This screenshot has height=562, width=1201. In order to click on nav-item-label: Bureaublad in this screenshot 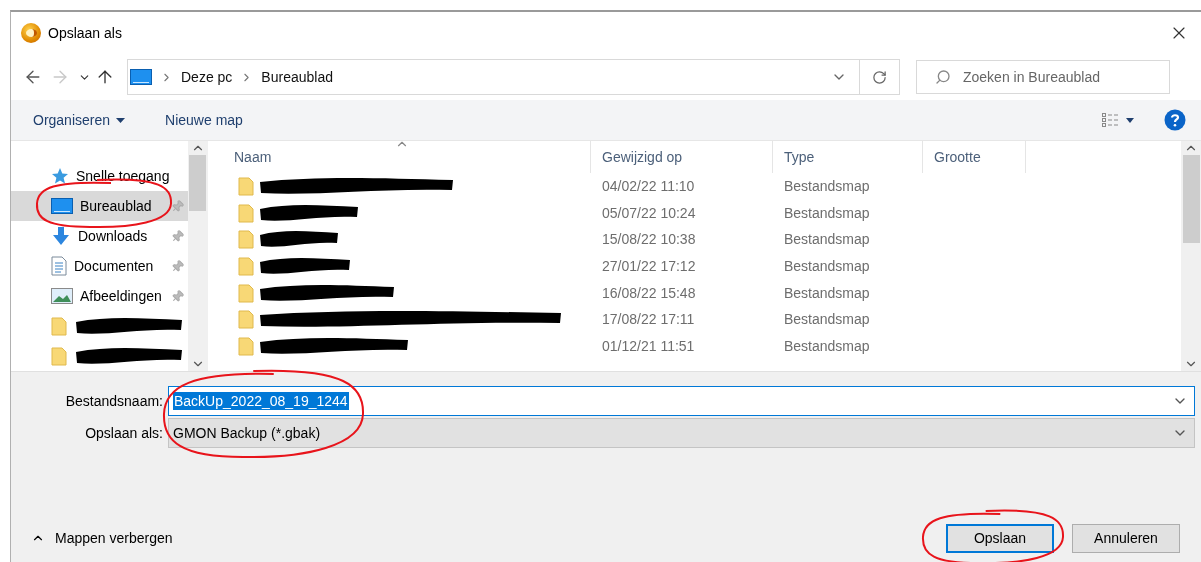, I will do `click(116, 206)`.